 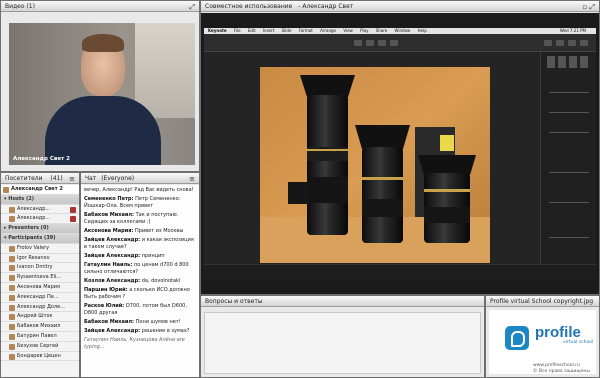 I want to click on chat-message: Зайцев Александр: принцип, so click(x=124, y=256).